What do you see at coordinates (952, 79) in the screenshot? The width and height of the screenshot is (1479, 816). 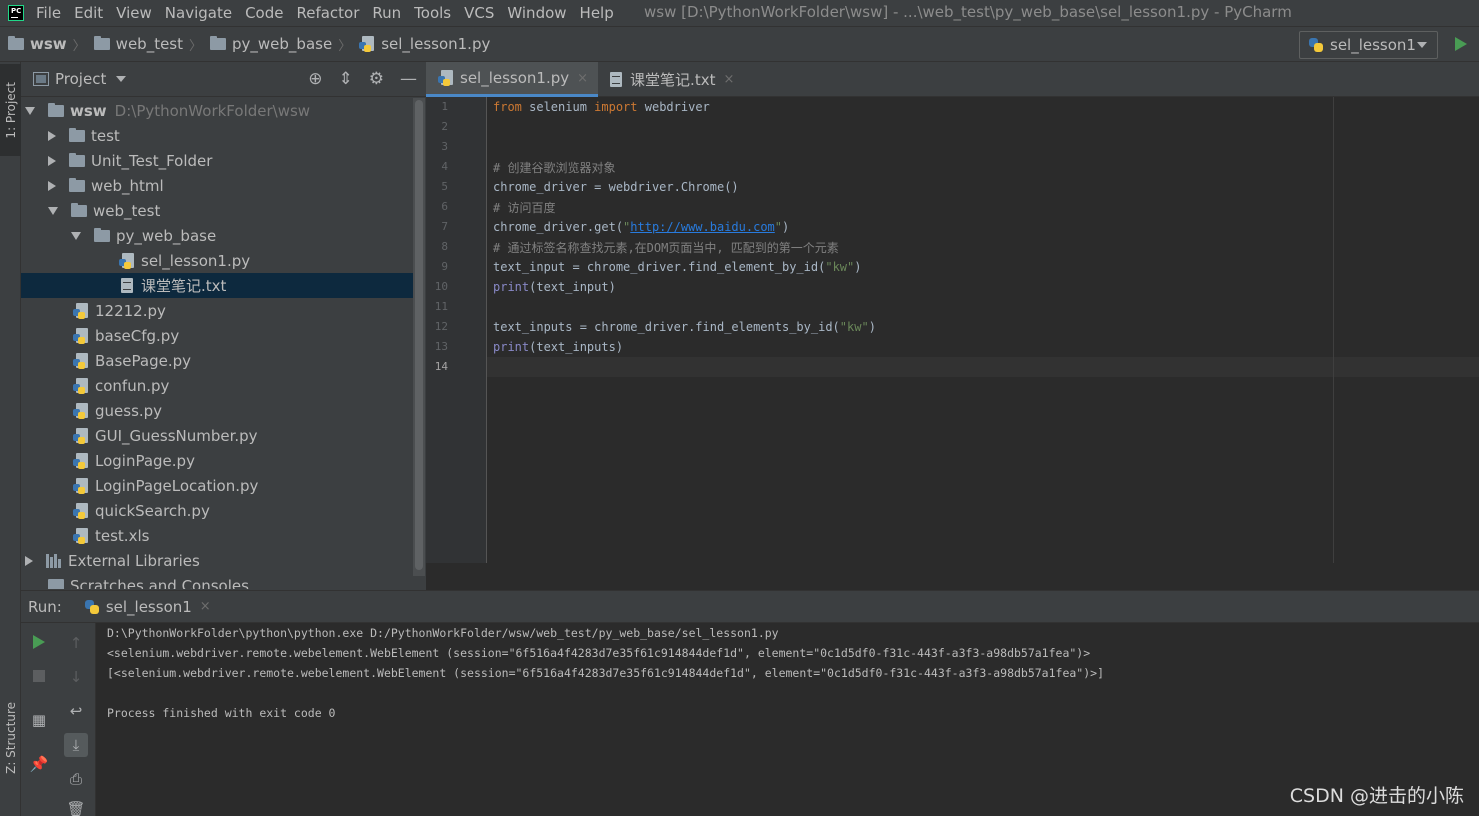 I see `editor-tabs: sel_lesson1.py × 课堂笔记.txt ×` at bounding box center [952, 79].